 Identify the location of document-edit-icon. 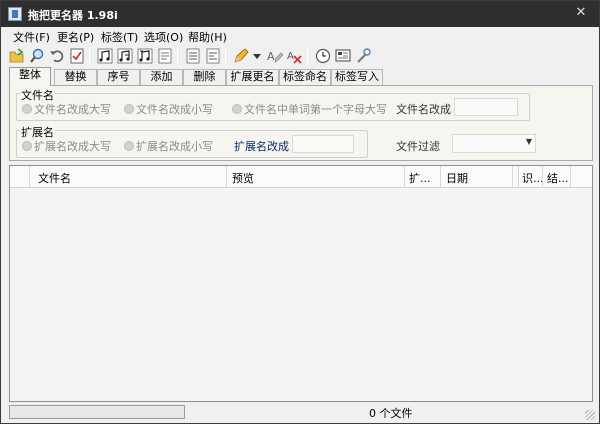
(213, 56).